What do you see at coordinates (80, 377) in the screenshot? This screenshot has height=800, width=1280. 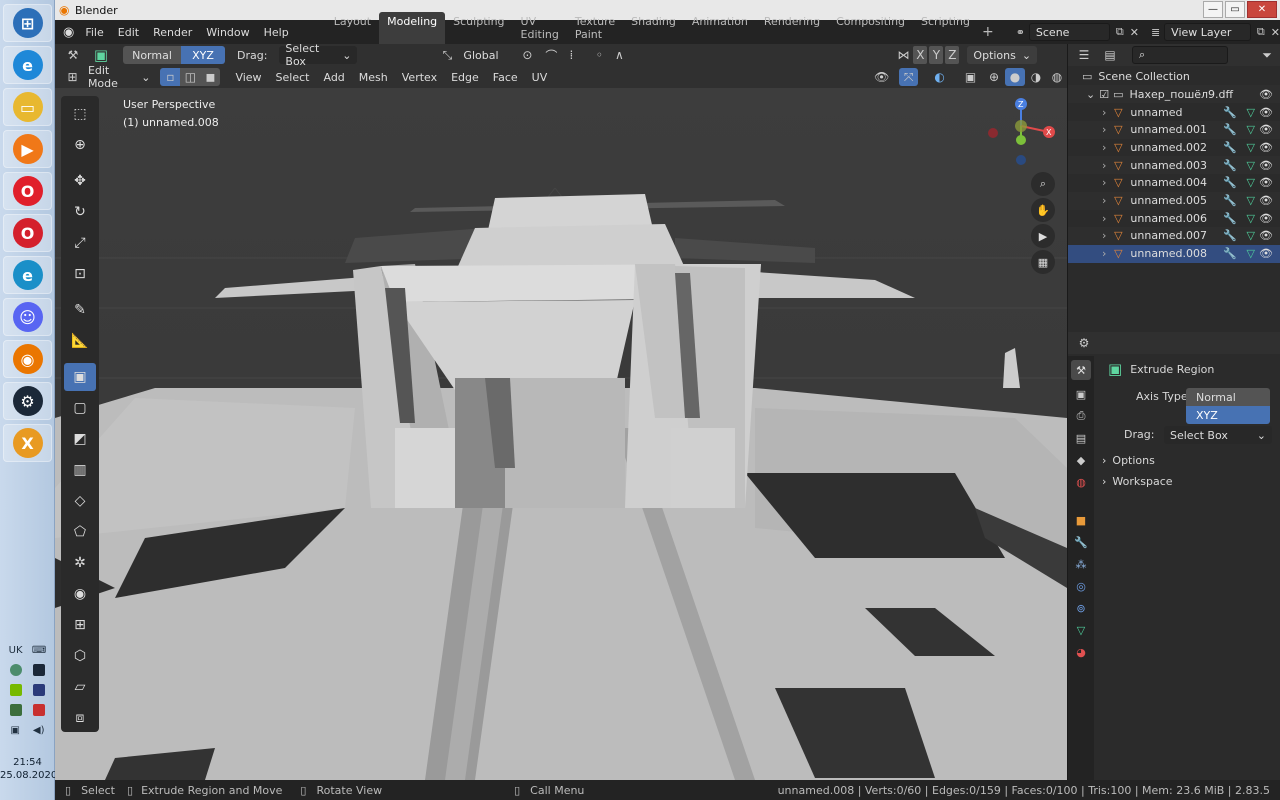 I see `extrude-region-icon: ▣` at bounding box center [80, 377].